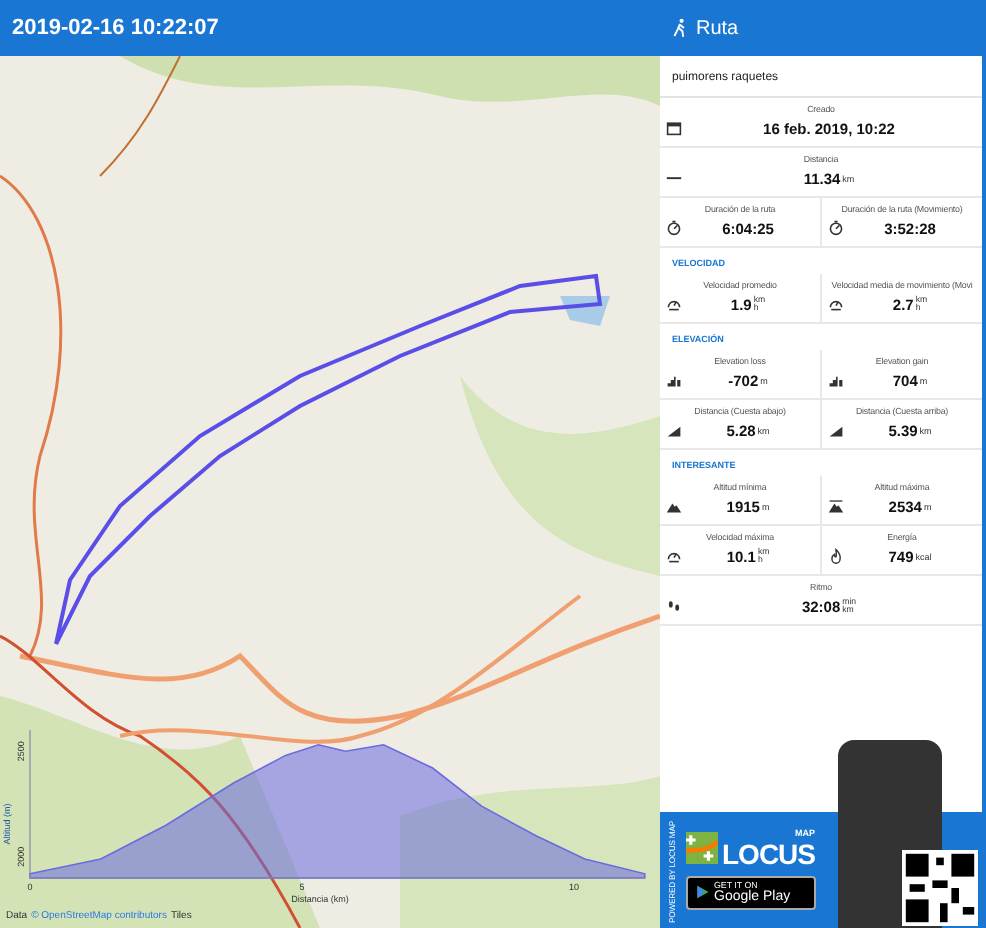 The image size is (986, 928). I want to click on qr-code-icon, so click(940, 888).